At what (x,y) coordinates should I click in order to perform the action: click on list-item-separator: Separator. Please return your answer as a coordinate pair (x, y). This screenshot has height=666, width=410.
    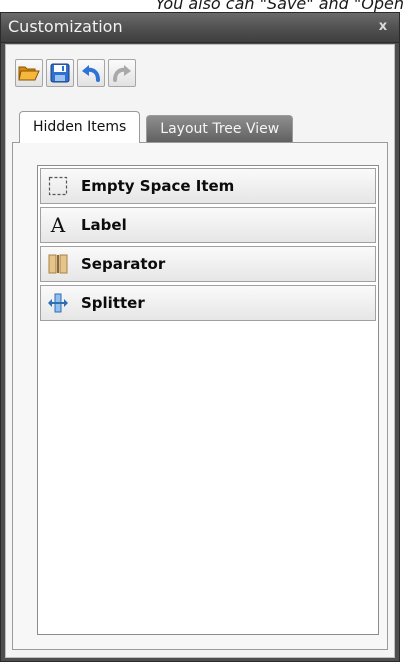
    Looking at the image, I should click on (208, 264).